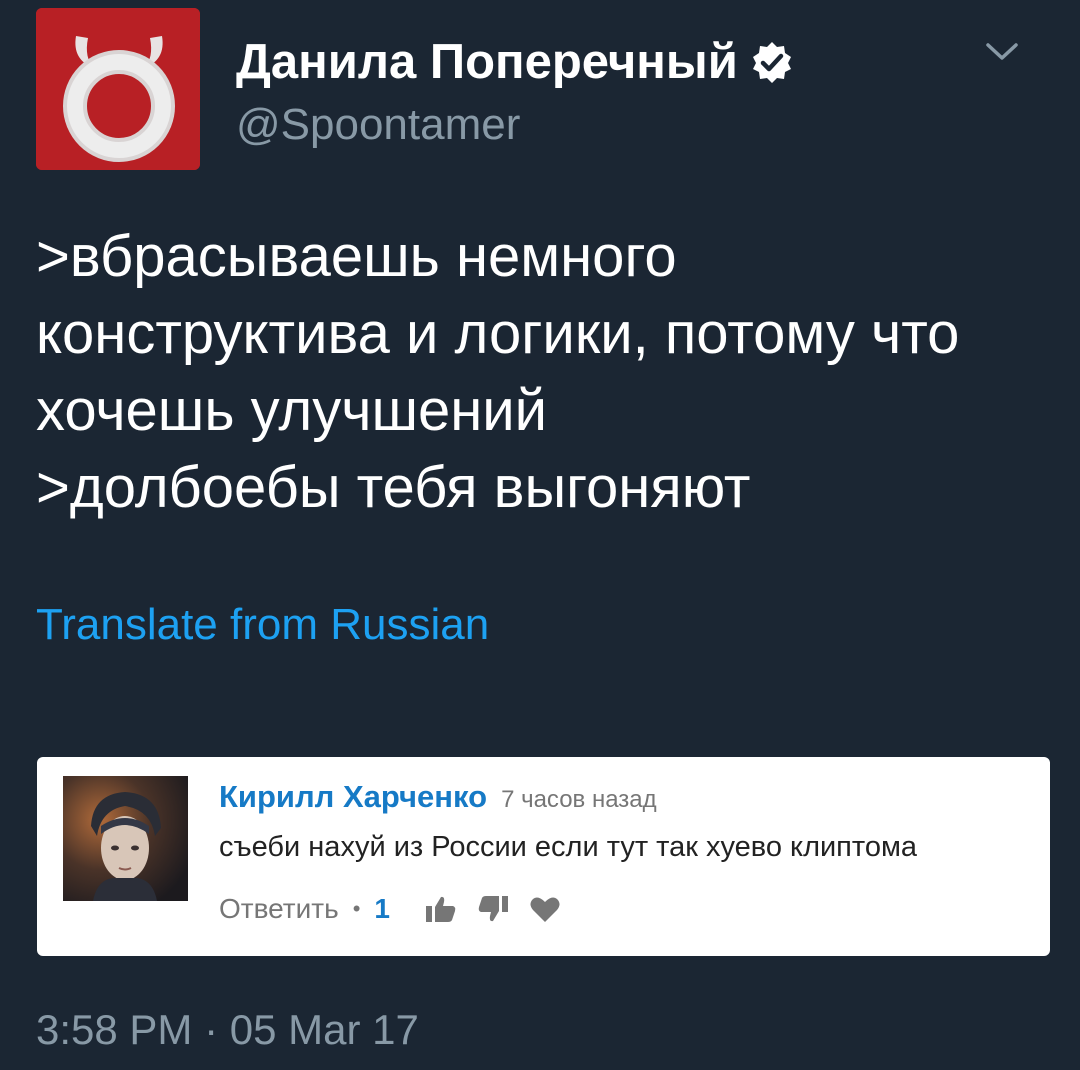 This screenshot has height=1070, width=1080. I want to click on comment-actions: Ответить • 1, so click(399, 909).